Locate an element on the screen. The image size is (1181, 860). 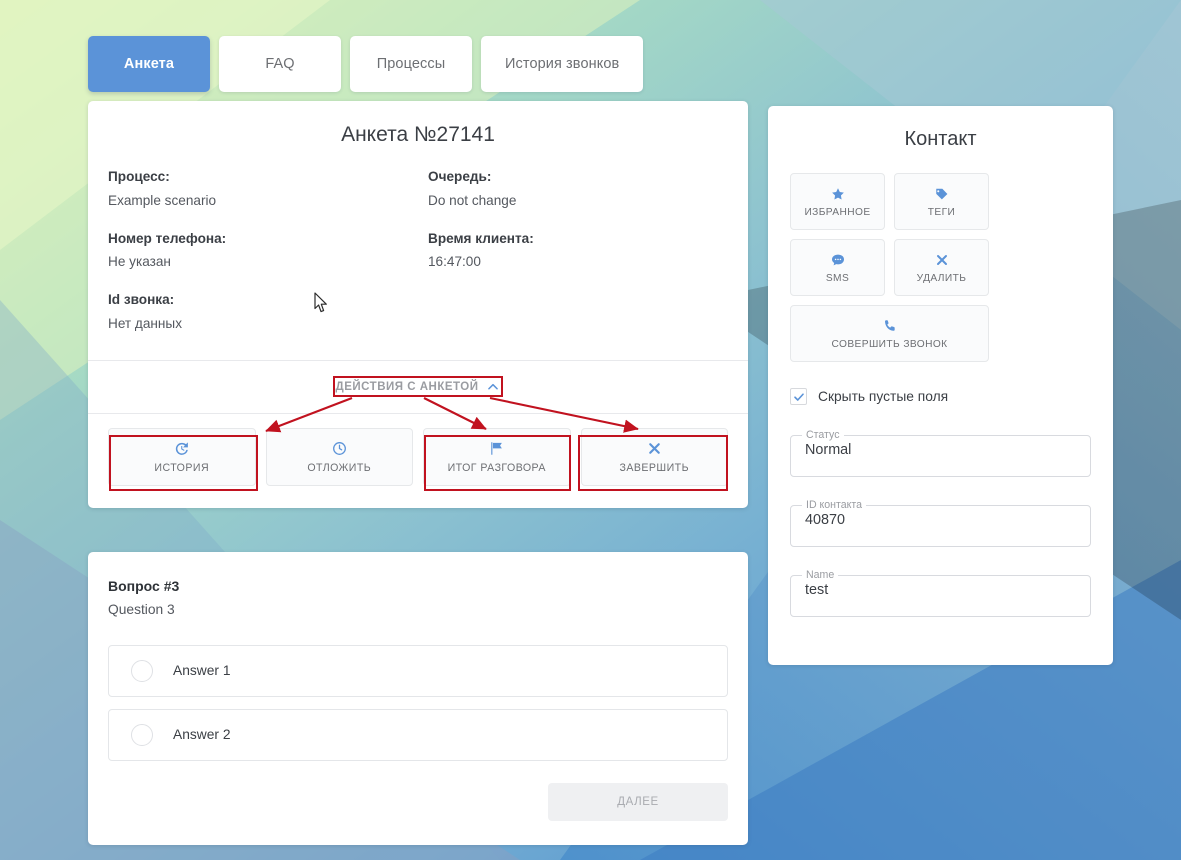
tab-call-history-label: История звонков is located at coordinates (562, 64).